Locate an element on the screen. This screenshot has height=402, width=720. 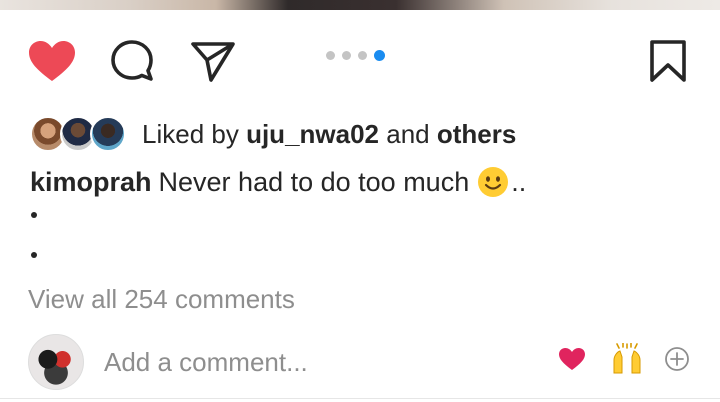
caption-tail: .. is located at coordinates (519, 181).